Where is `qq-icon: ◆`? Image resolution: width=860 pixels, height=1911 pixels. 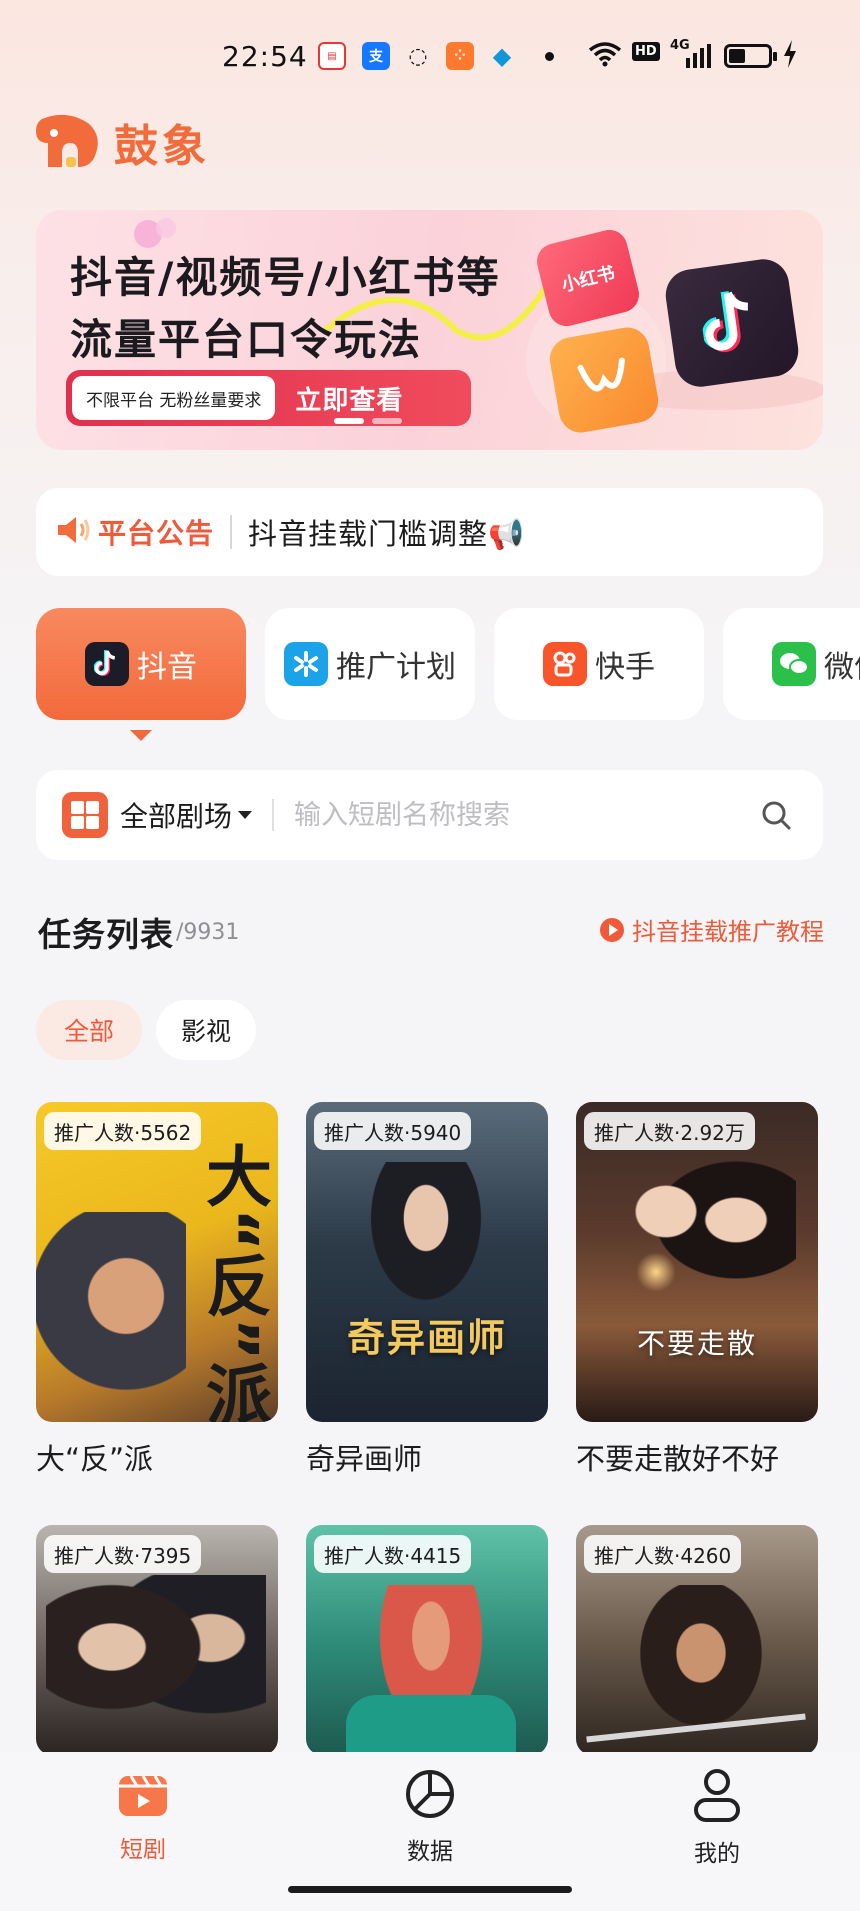 qq-icon: ◆ is located at coordinates (502, 56).